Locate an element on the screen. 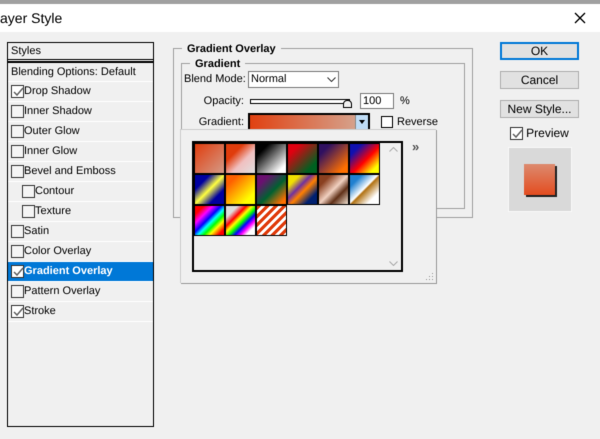  panel-header: Styles is located at coordinates (80, 52).